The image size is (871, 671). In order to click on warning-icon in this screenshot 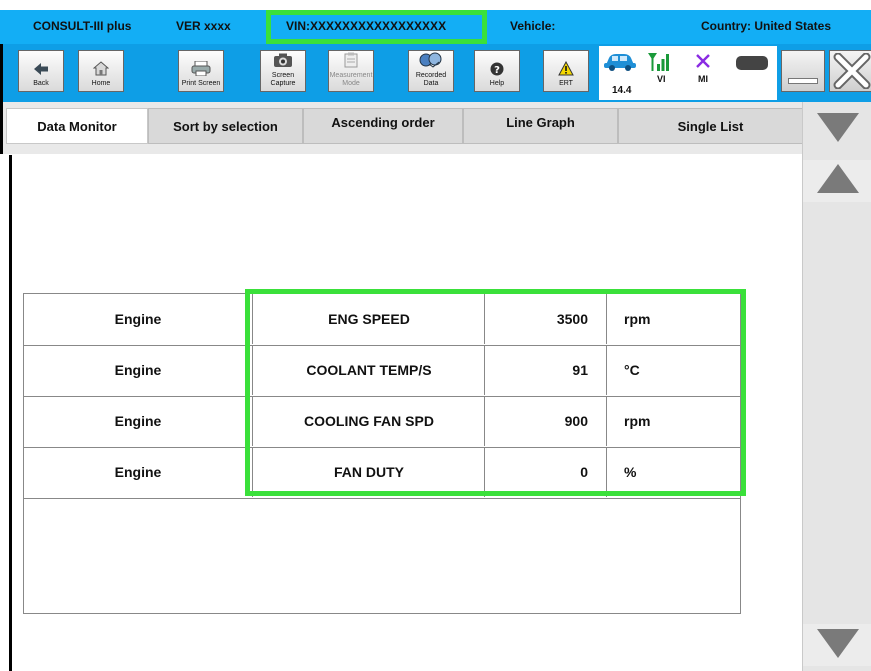, I will do `click(566, 70)`.